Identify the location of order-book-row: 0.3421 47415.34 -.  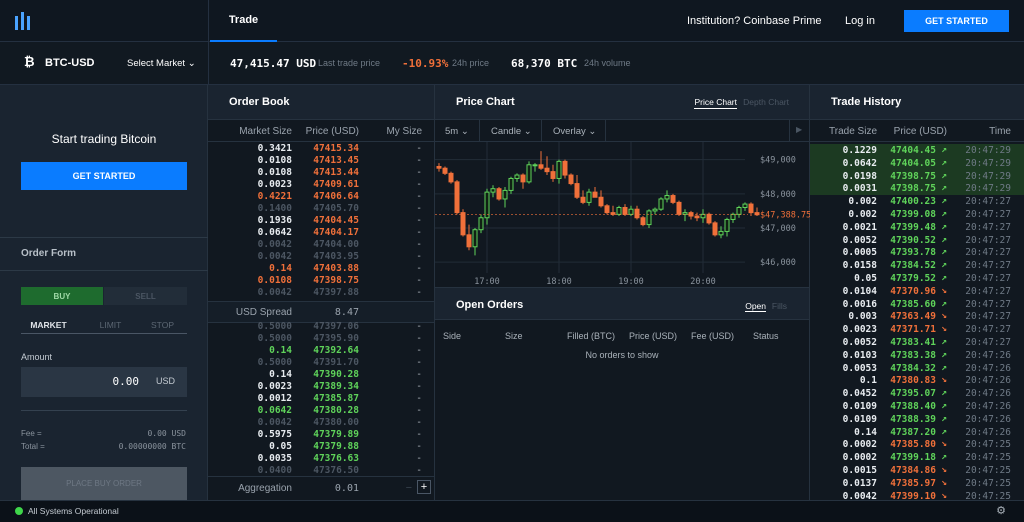
(321, 149).